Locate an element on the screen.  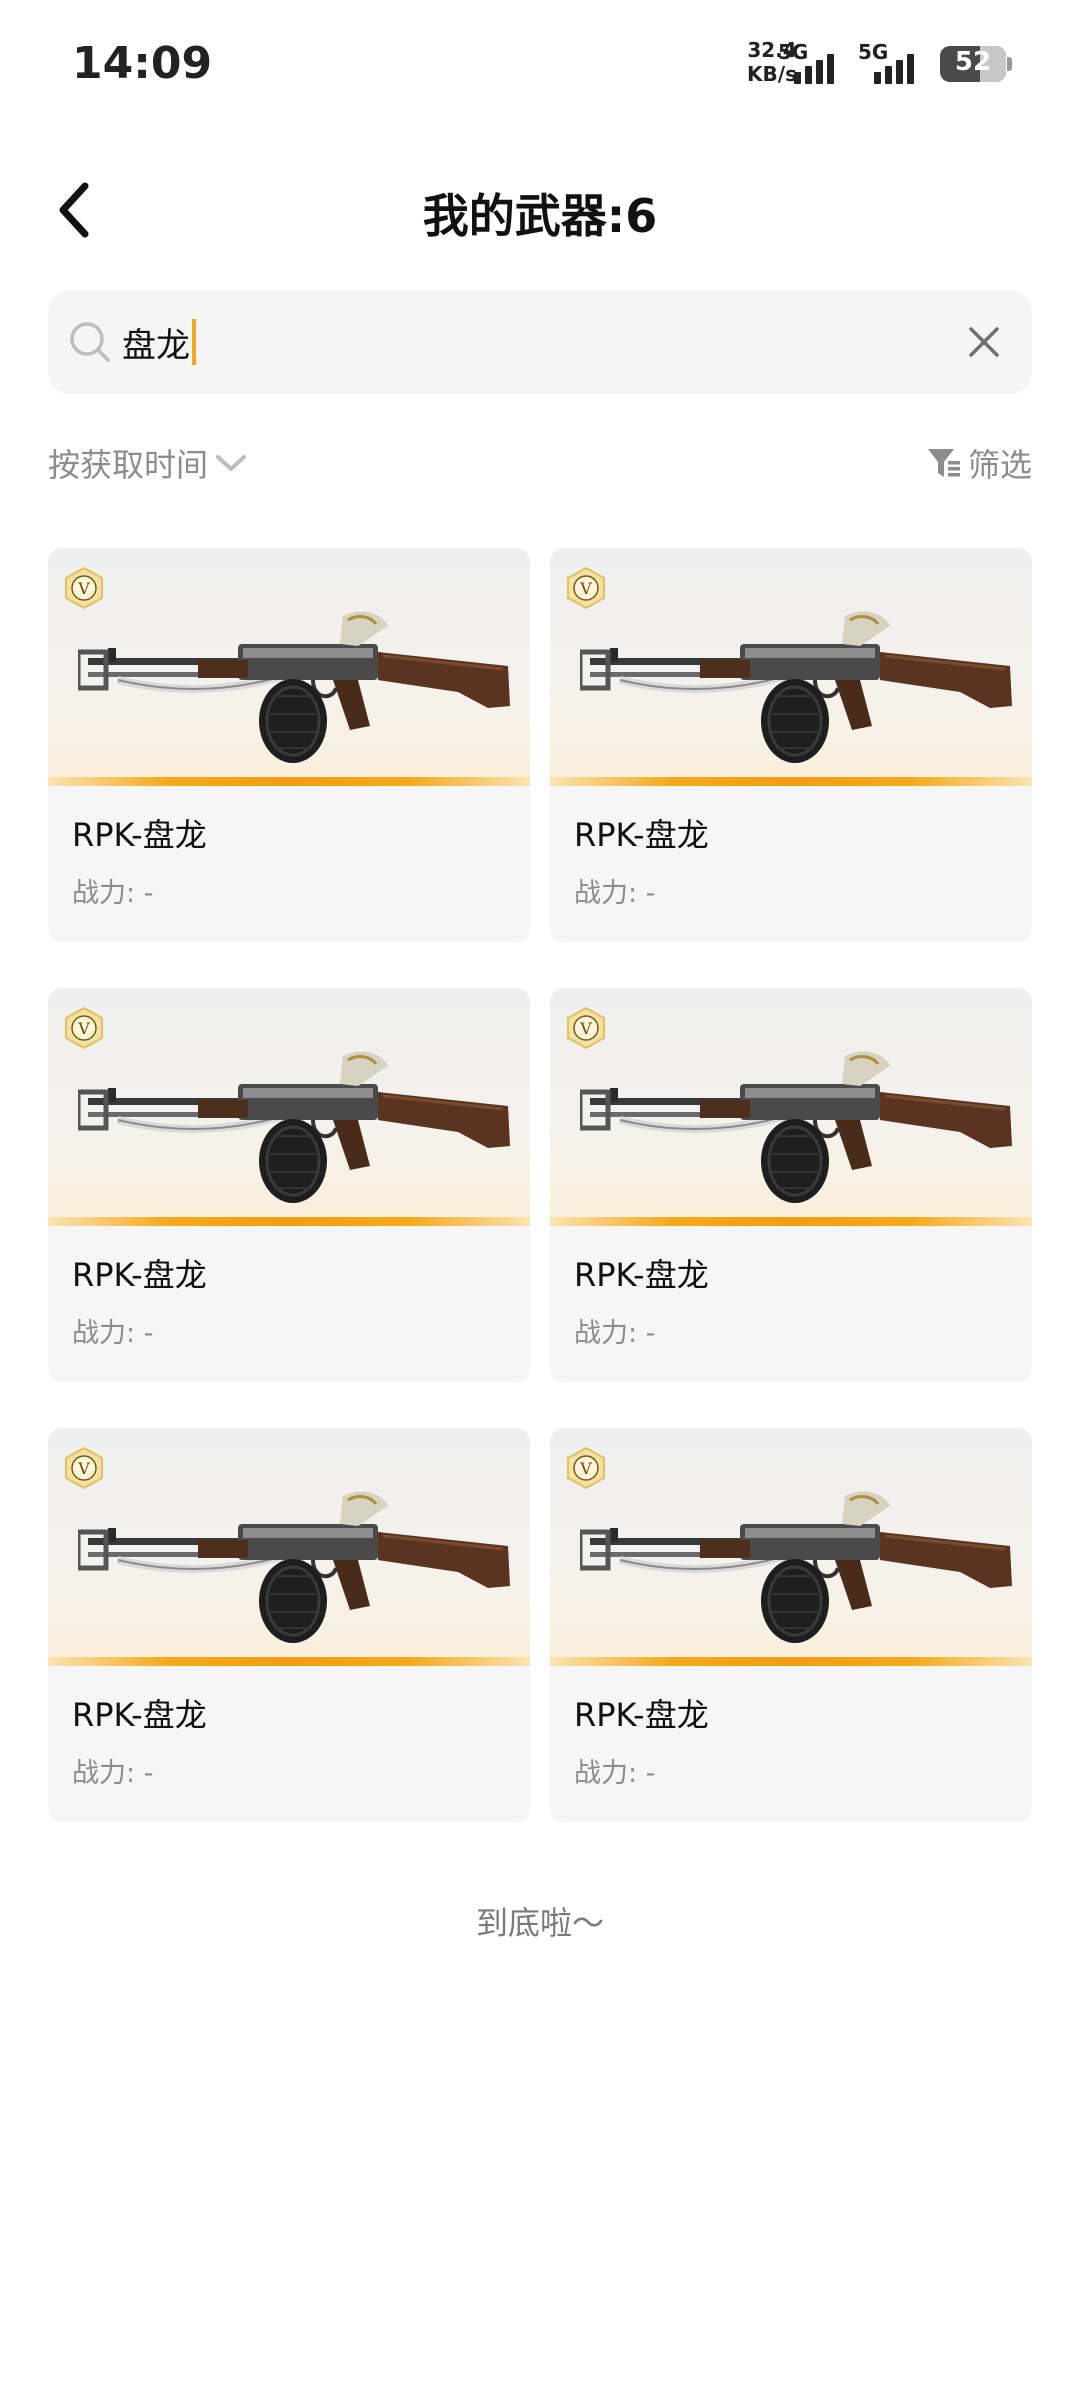
filter-button: 筛选 is located at coordinates (979, 463).